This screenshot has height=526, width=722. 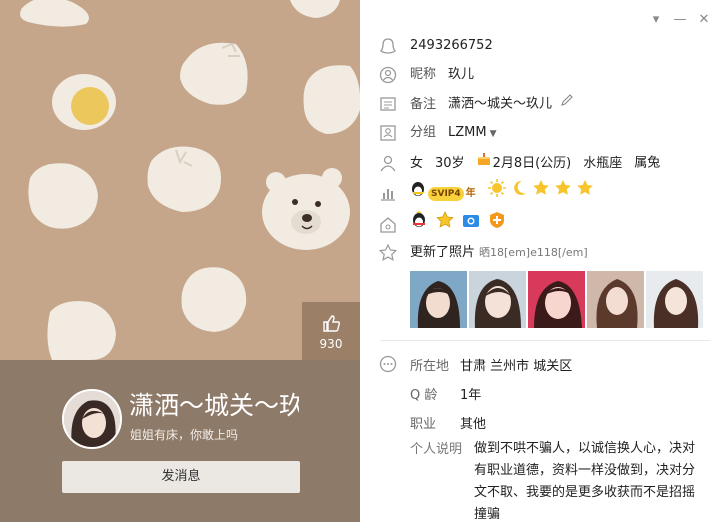 I want to click on job-info: 职业 其他, so click(x=448, y=422).